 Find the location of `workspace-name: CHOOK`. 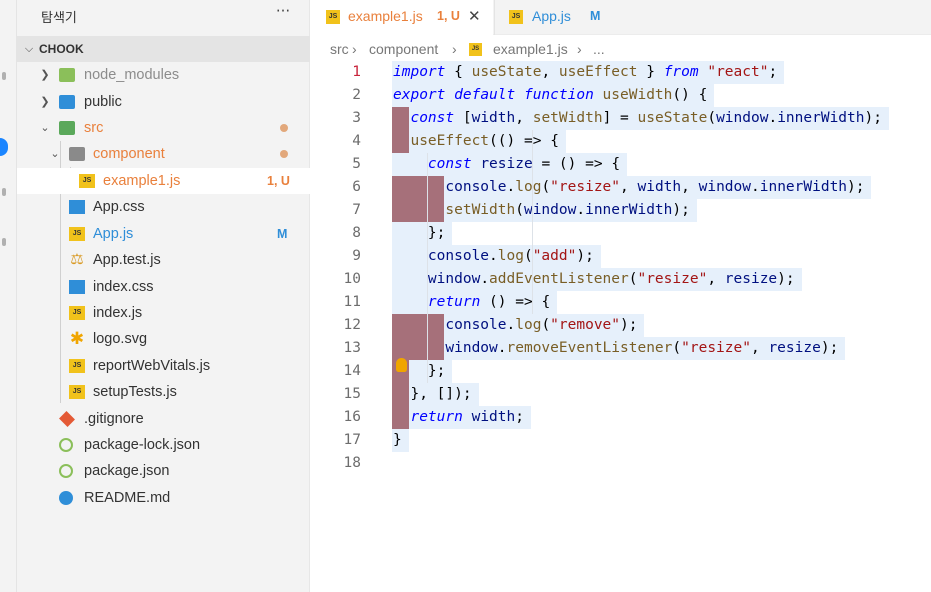

workspace-name: CHOOK is located at coordinates (61, 49).